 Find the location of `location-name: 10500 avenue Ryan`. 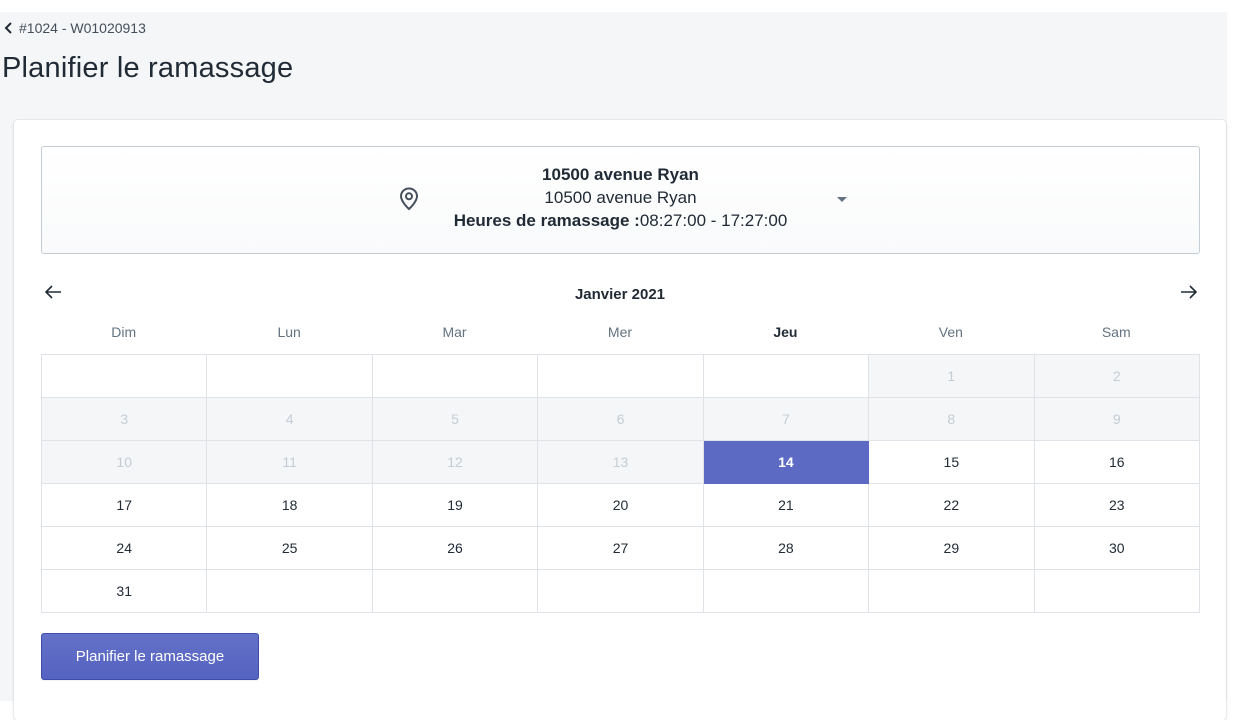

location-name: 10500 avenue Ryan is located at coordinates (620, 174).